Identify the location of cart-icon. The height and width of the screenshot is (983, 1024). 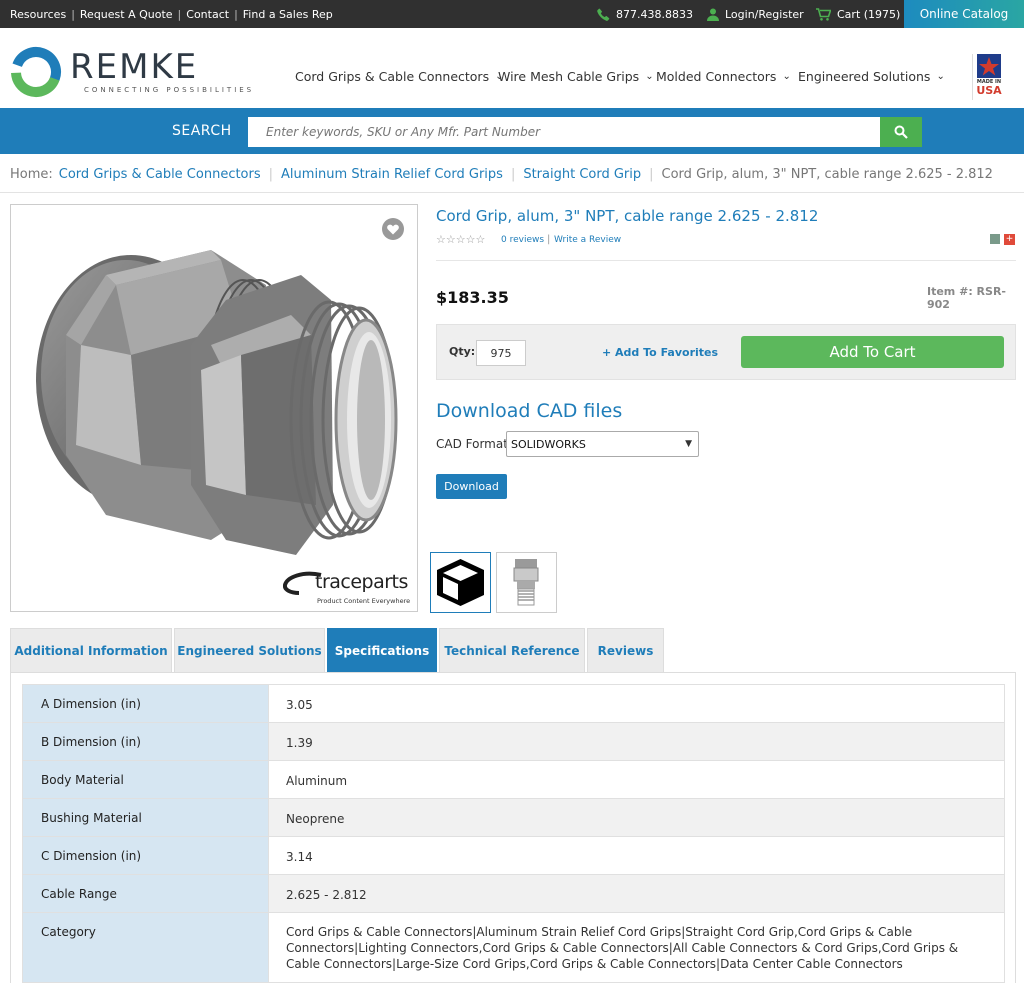
(823, 14).